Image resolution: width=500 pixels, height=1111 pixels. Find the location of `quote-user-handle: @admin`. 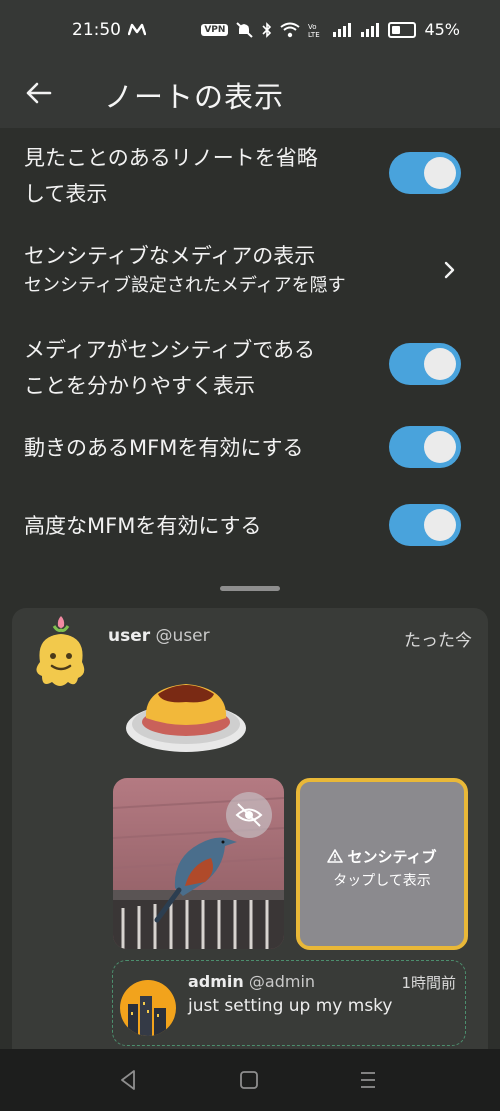

quote-user-handle: @admin is located at coordinates (282, 981).